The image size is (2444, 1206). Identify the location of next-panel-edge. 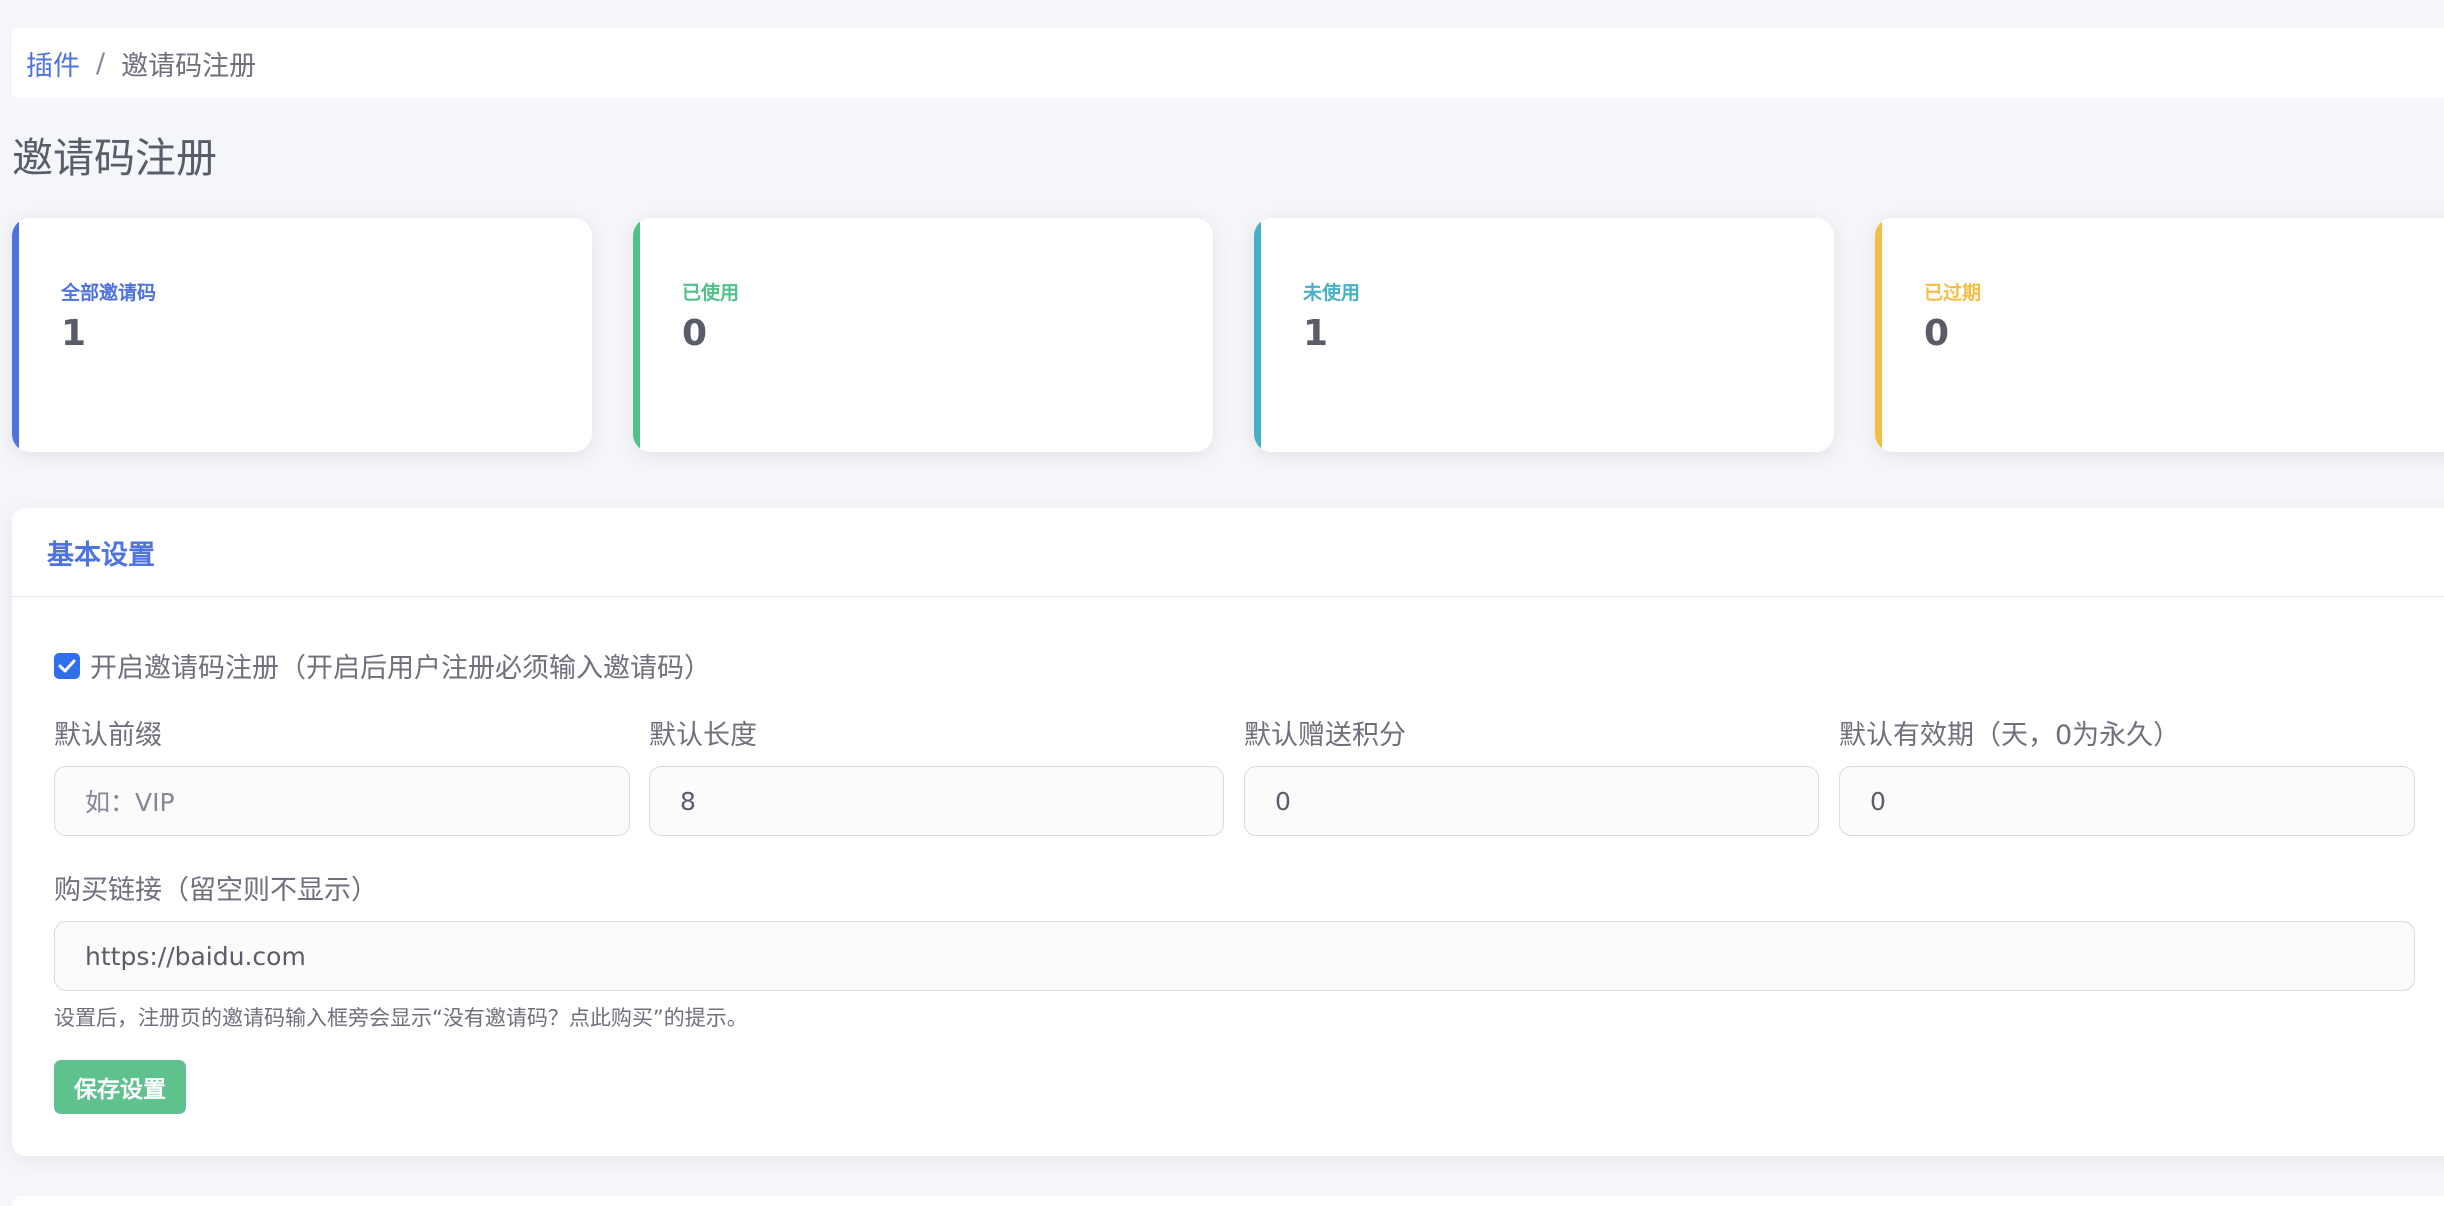
(1228, 1201).